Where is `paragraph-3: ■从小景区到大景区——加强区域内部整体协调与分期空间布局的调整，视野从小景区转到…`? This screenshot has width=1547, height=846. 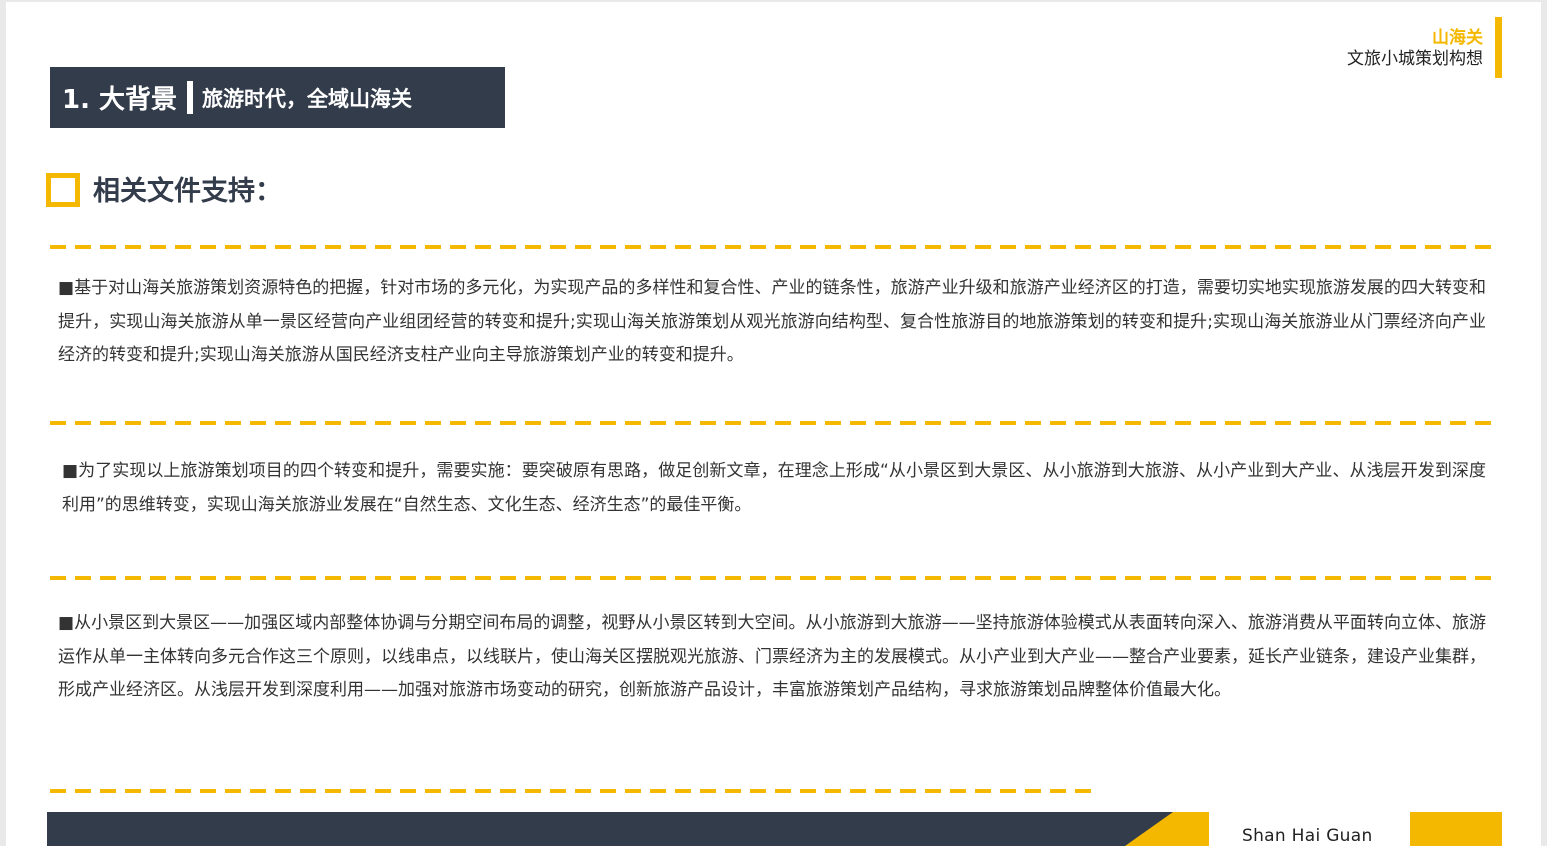 paragraph-3: ■从小景区到大景区——加强区域内部整体协调与分期空间布局的调整，视野从小景区转到… is located at coordinates (772, 656).